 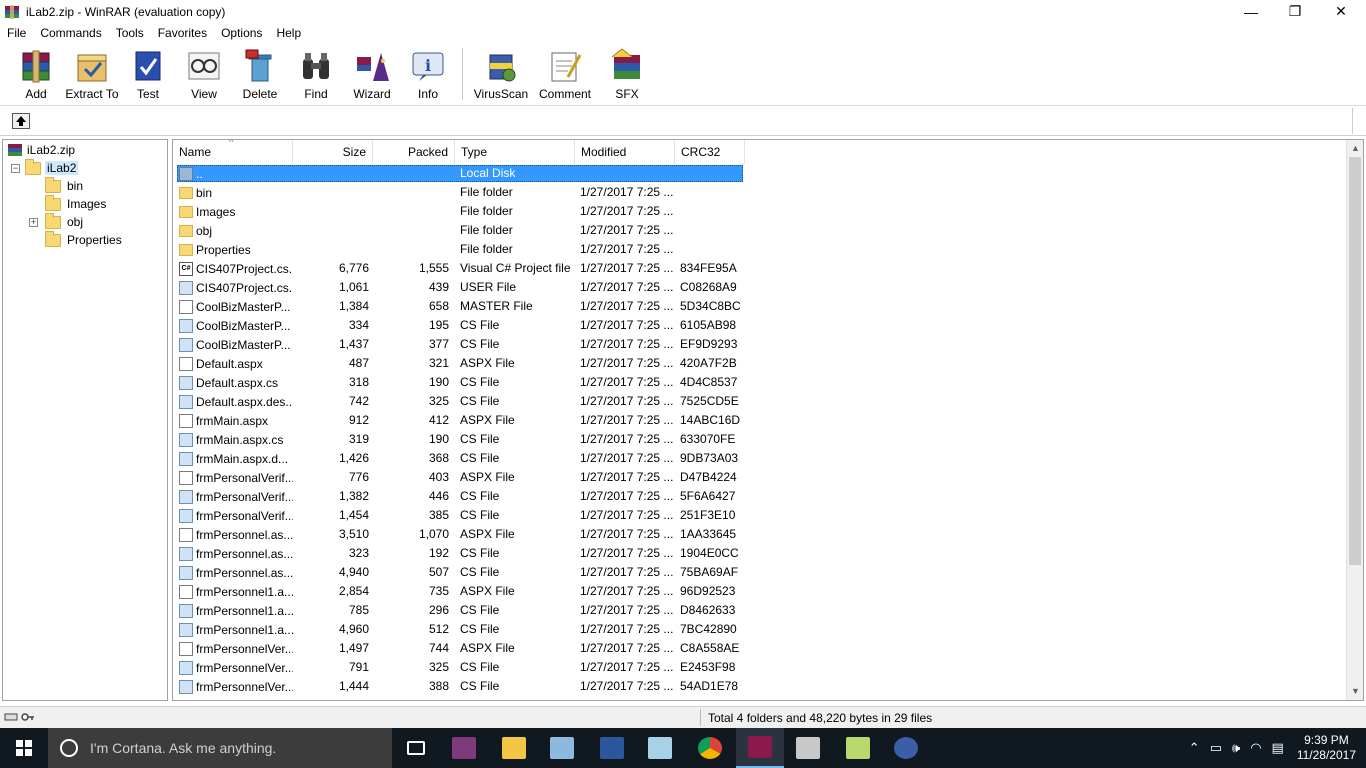 I want to click on cell-crc32: 9DB73A03, so click(x=709, y=458).